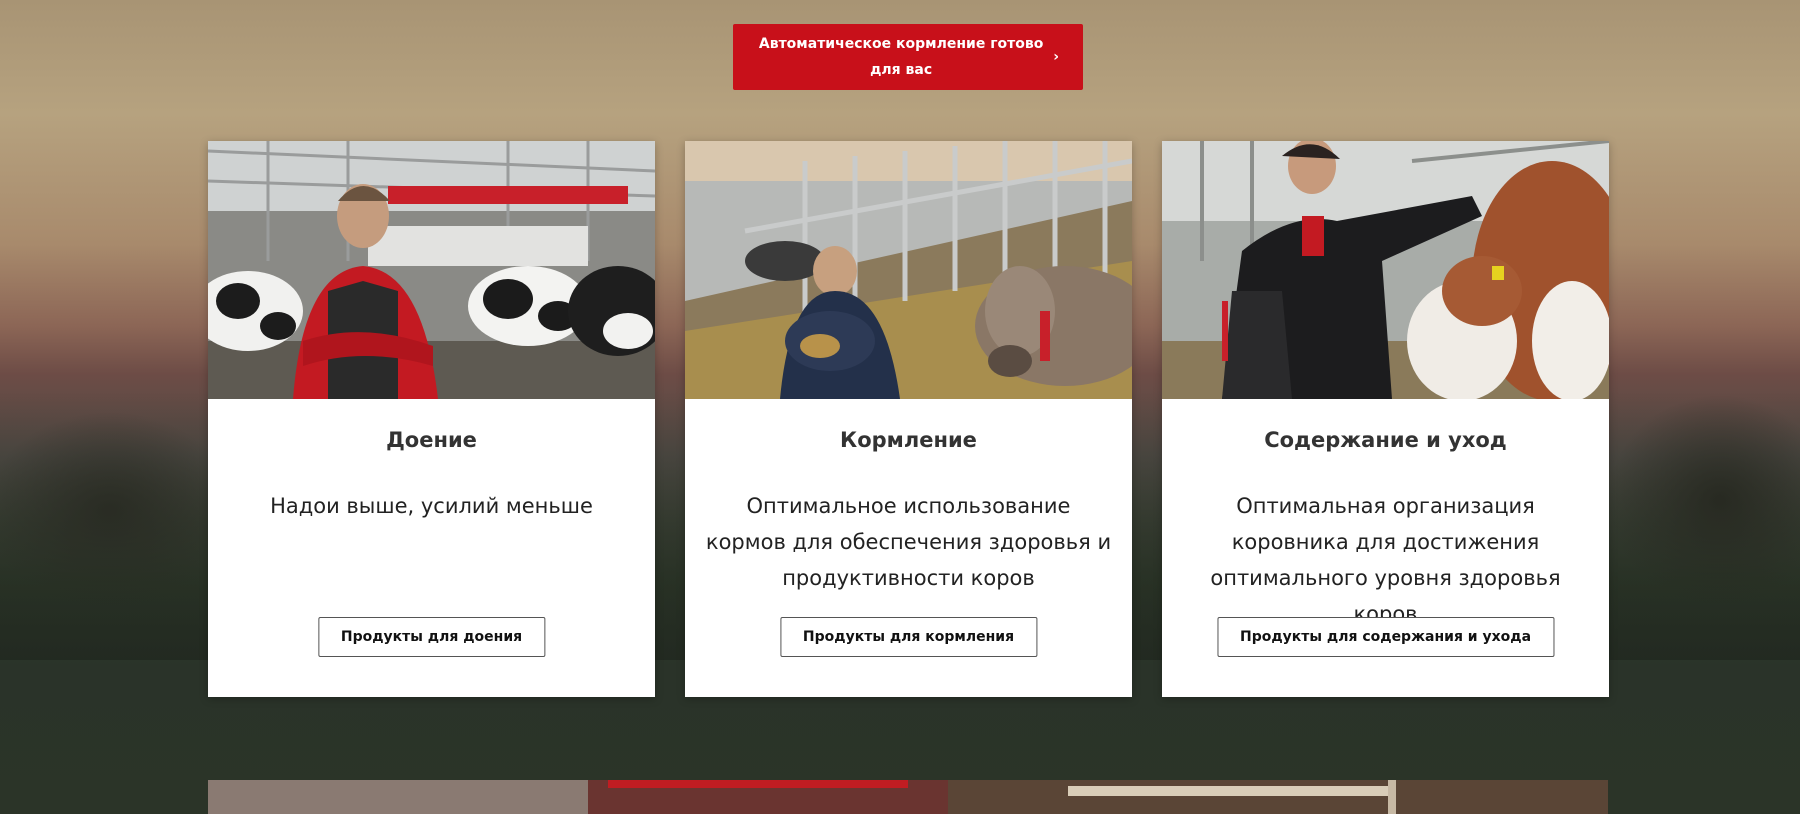  What do you see at coordinates (908, 797) in the screenshot?
I see `barn-interior-photo` at bounding box center [908, 797].